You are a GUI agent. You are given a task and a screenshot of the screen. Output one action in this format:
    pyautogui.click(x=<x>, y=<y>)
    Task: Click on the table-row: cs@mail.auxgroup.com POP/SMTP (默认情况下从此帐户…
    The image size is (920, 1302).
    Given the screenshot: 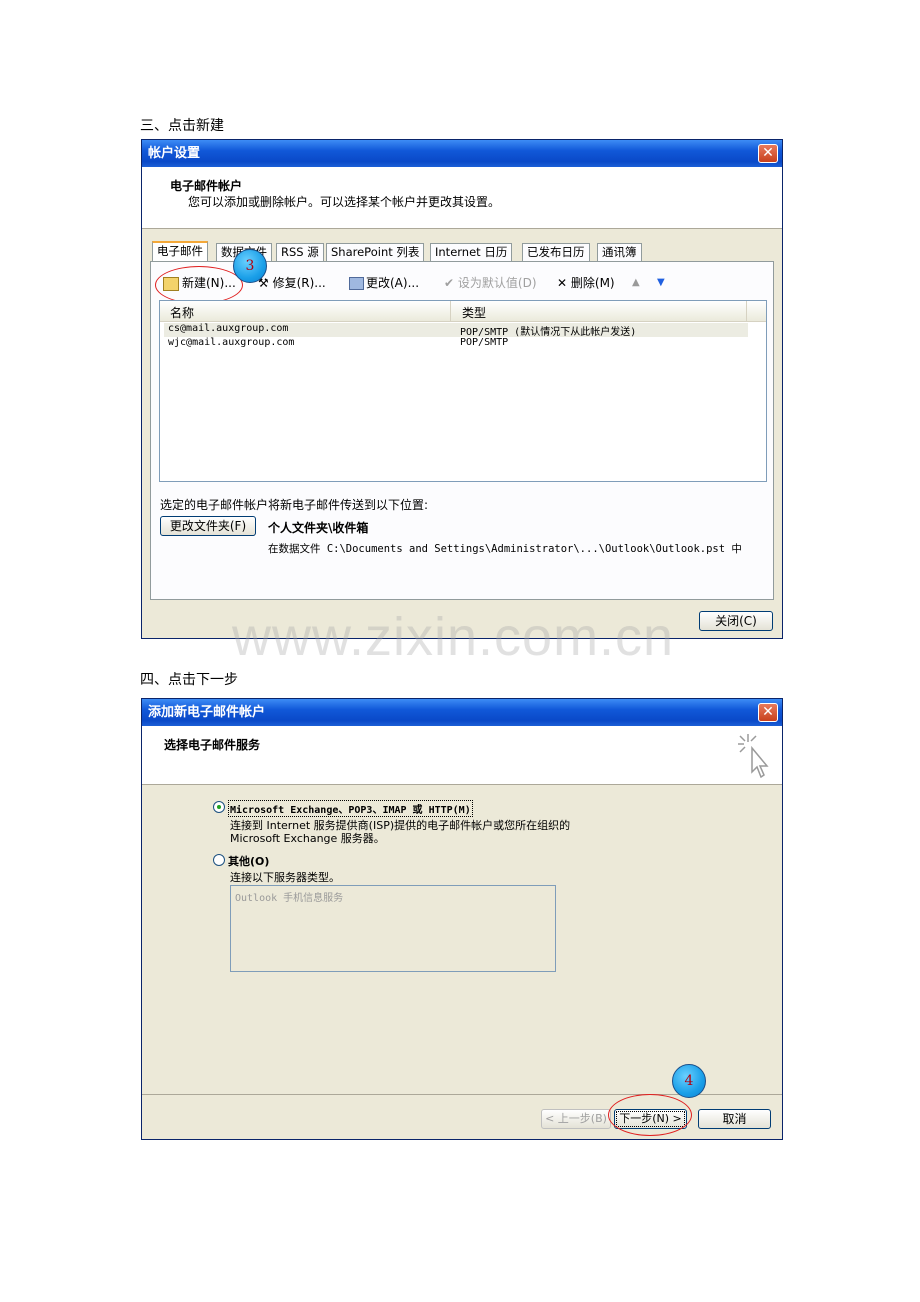 What is the action you would take?
    pyautogui.click(x=456, y=330)
    